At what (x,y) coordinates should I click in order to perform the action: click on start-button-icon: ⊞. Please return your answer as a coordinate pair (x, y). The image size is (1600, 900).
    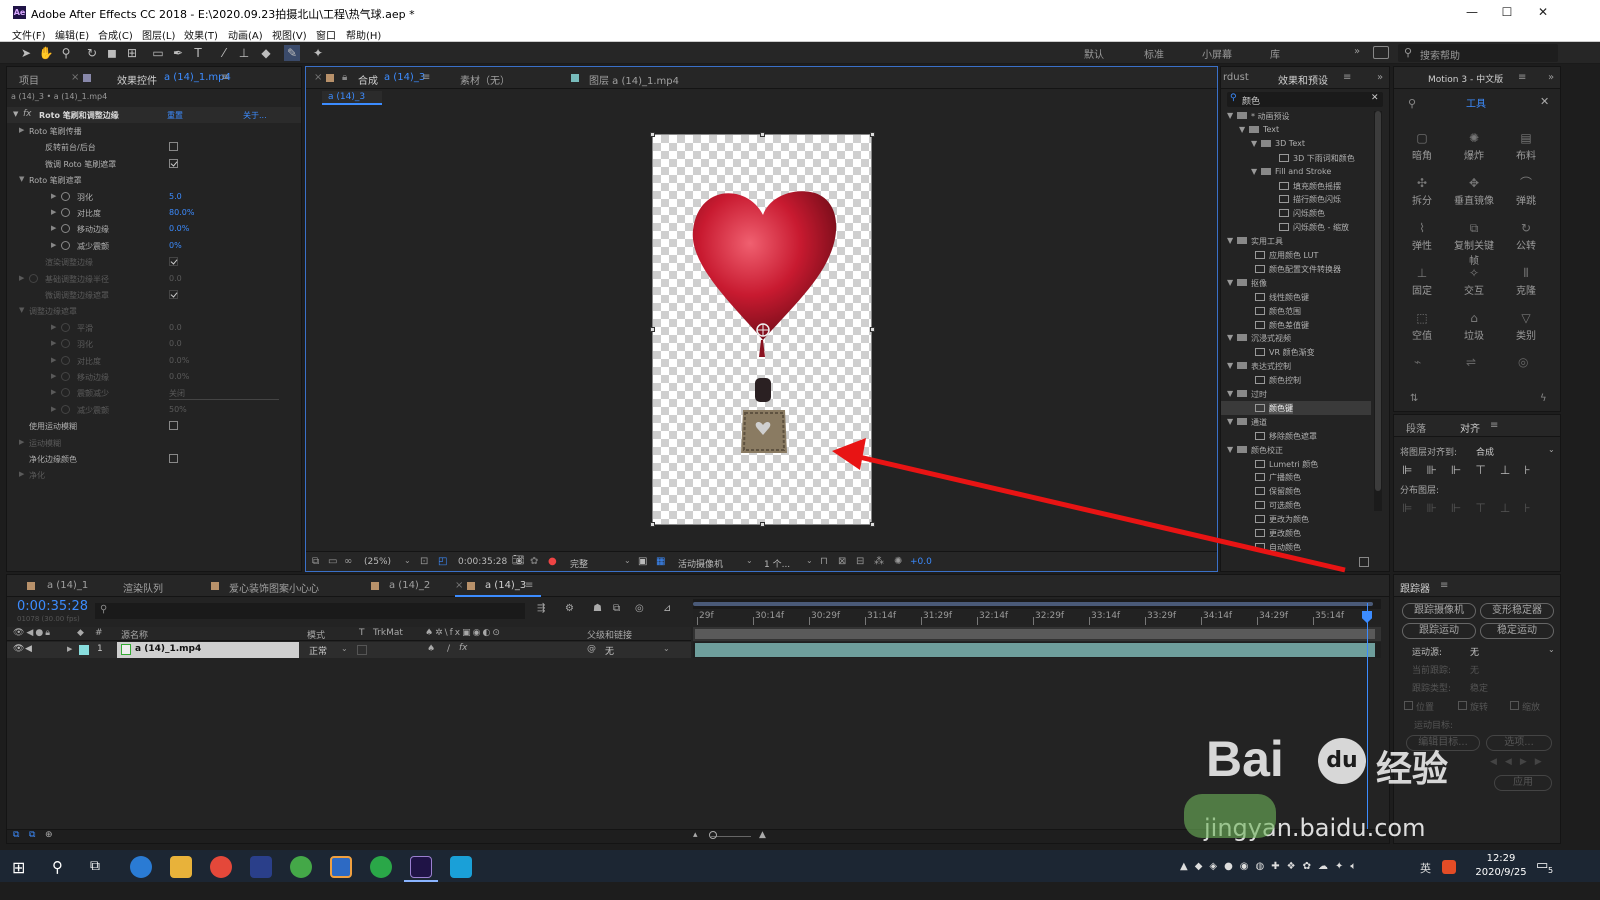
    Looking at the image, I should click on (18, 867).